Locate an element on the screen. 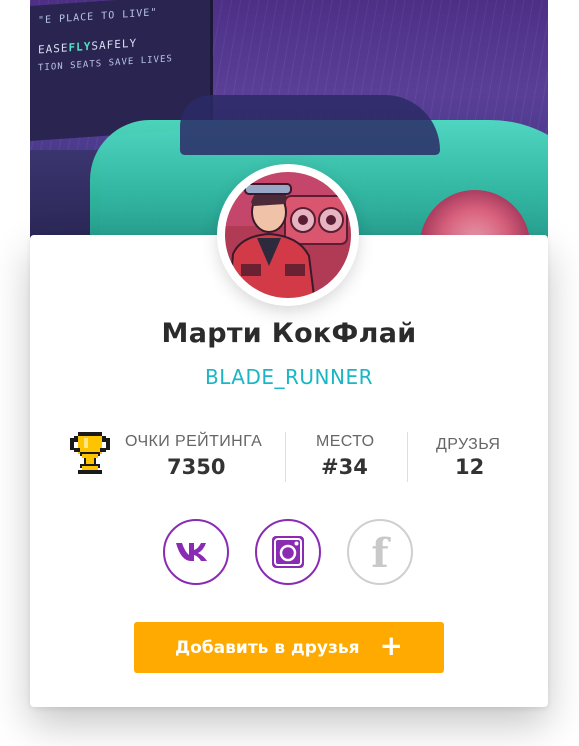  add-friend-label: Добавить в друзья is located at coordinates (267, 647).